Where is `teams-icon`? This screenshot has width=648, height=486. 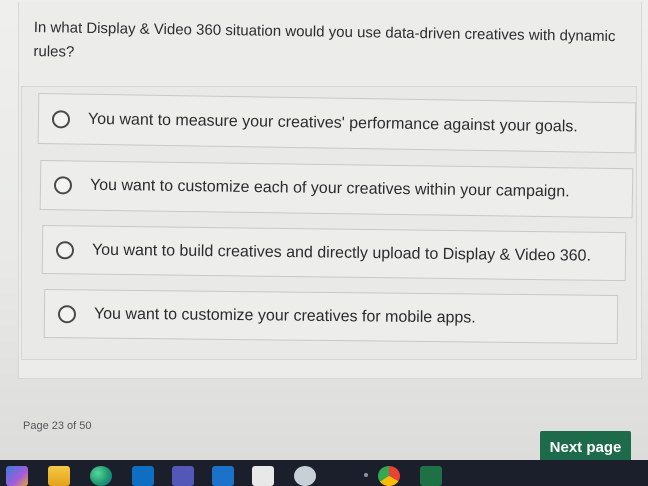
teams-icon is located at coordinates (183, 476).